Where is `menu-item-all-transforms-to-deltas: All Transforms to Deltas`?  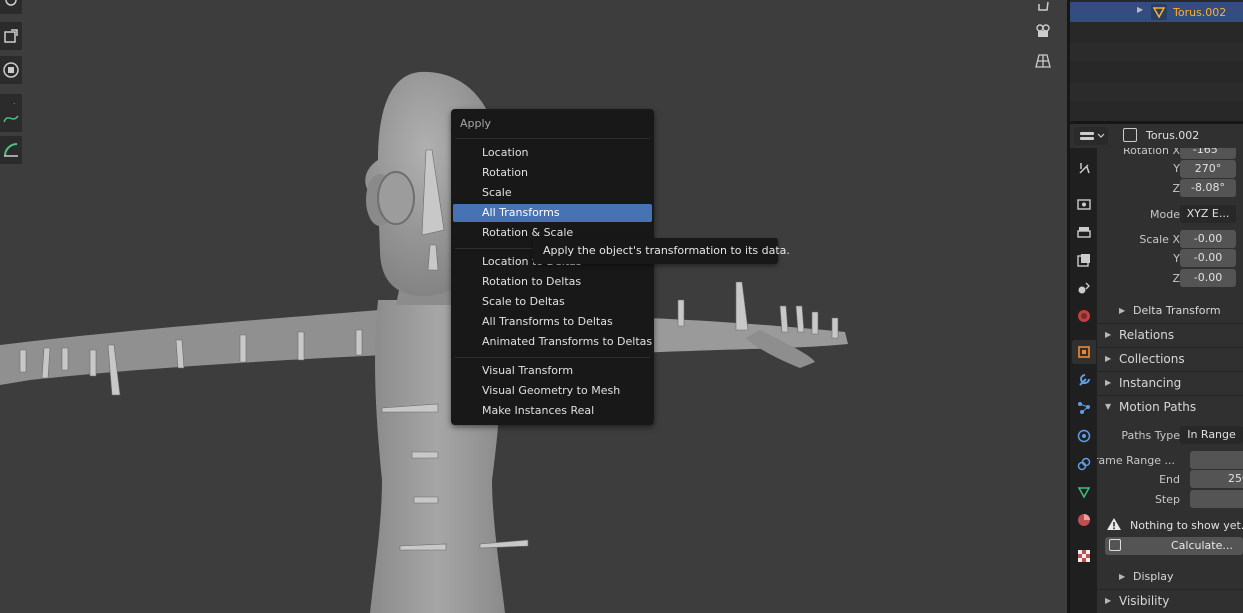
menu-item-all-transforms-to-deltas: All Transforms to Deltas is located at coordinates (552, 322).